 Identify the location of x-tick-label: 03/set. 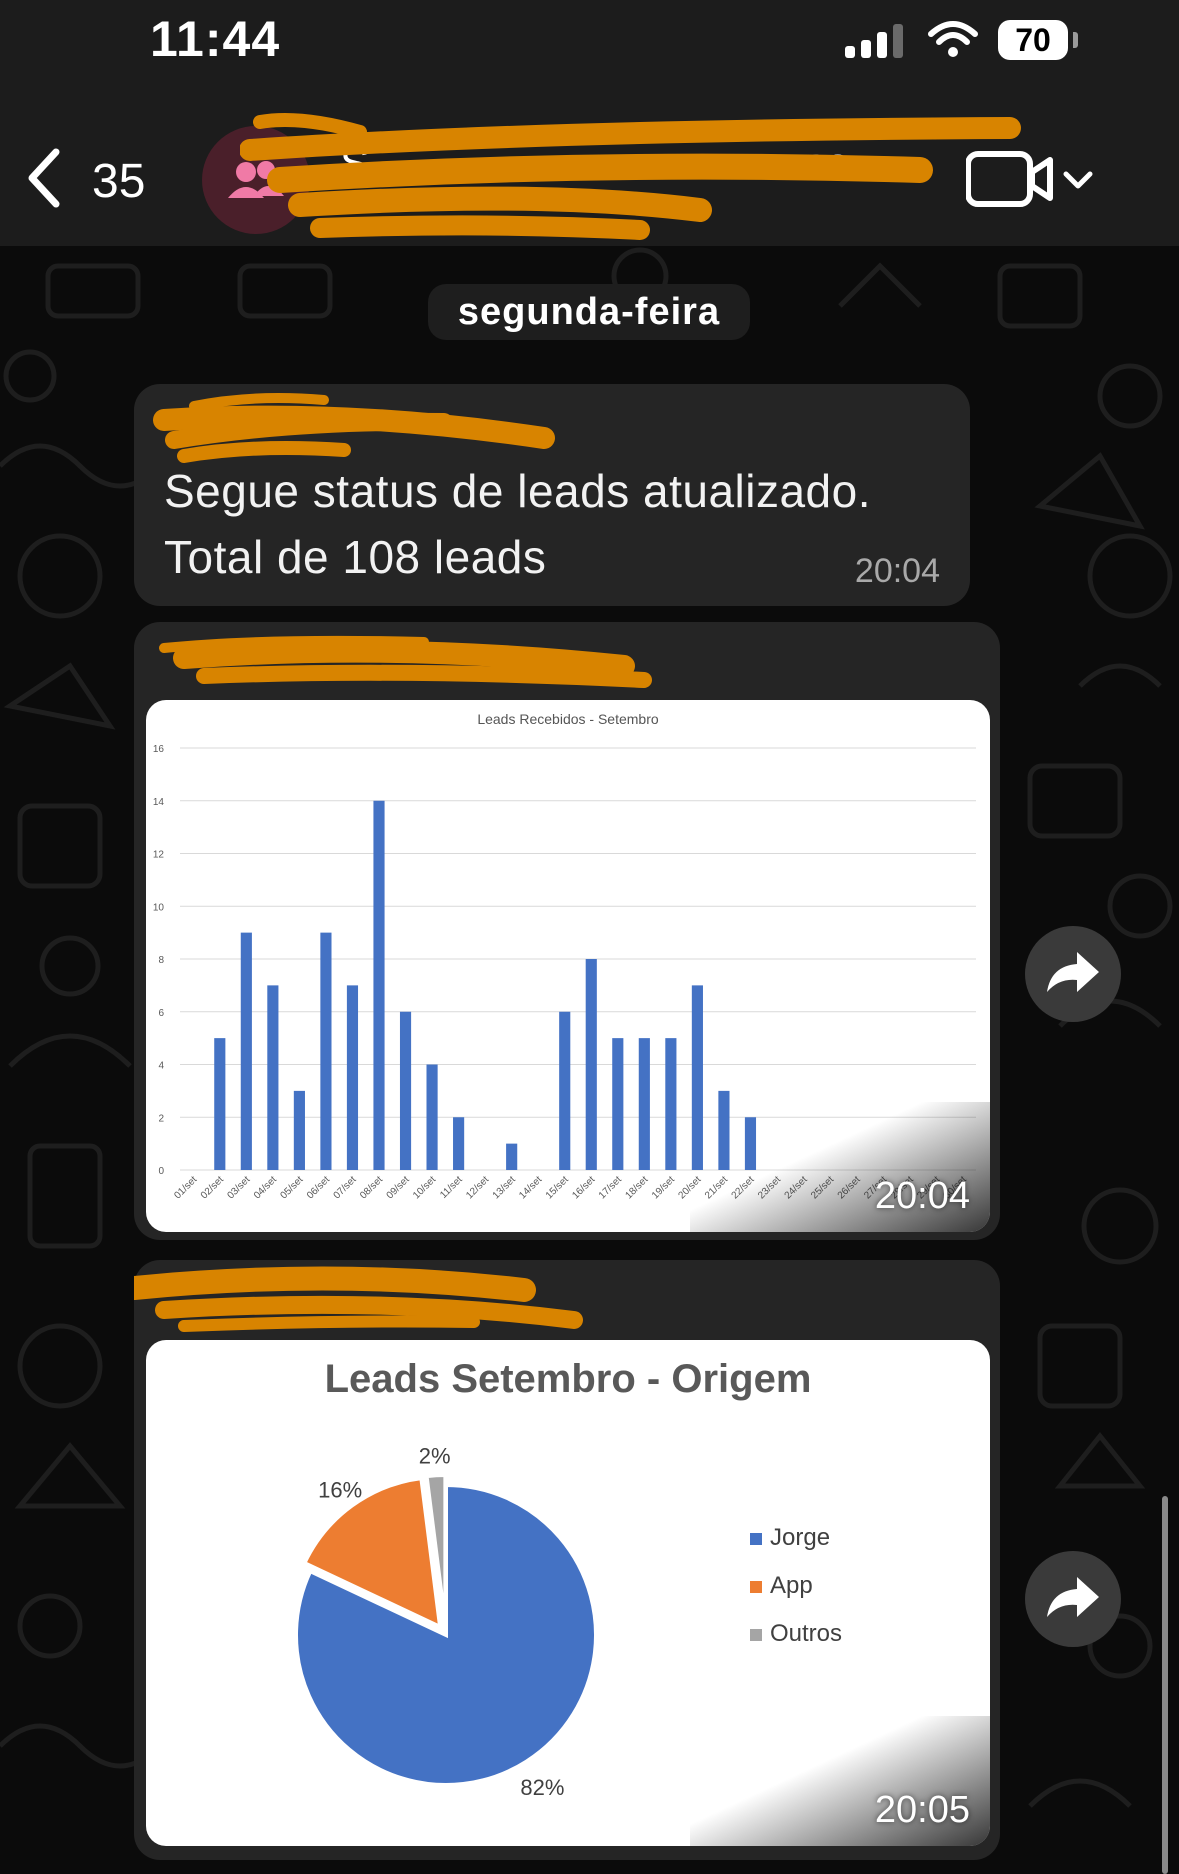
(238, 1187).